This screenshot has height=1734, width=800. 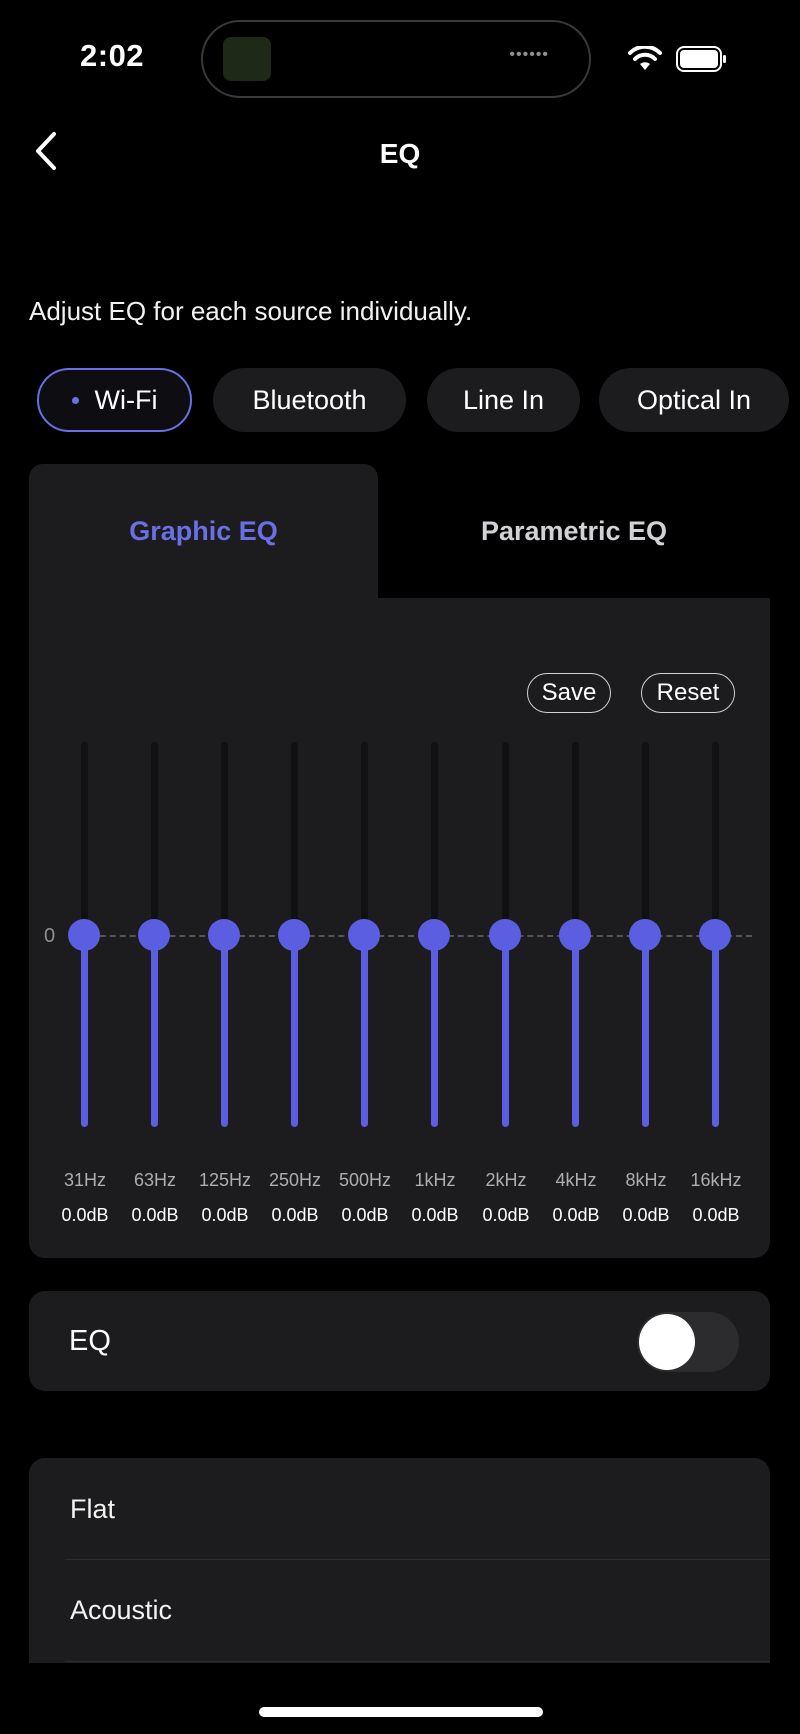 What do you see at coordinates (50, 936) in the screenshot?
I see `zero-db-label: 0` at bounding box center [50, 936].